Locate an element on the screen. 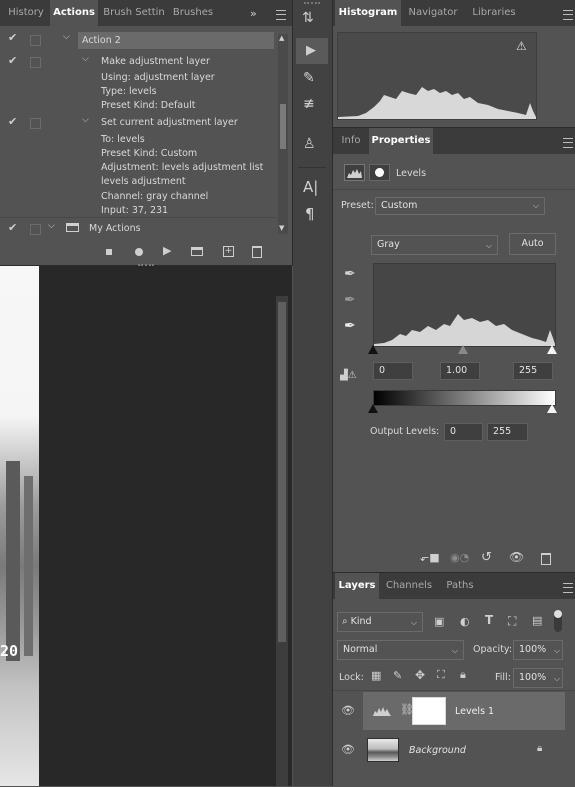 This screenshot has height=787, width=575. scroll-down-icon: ▼ is located at coordinates (281, 228).